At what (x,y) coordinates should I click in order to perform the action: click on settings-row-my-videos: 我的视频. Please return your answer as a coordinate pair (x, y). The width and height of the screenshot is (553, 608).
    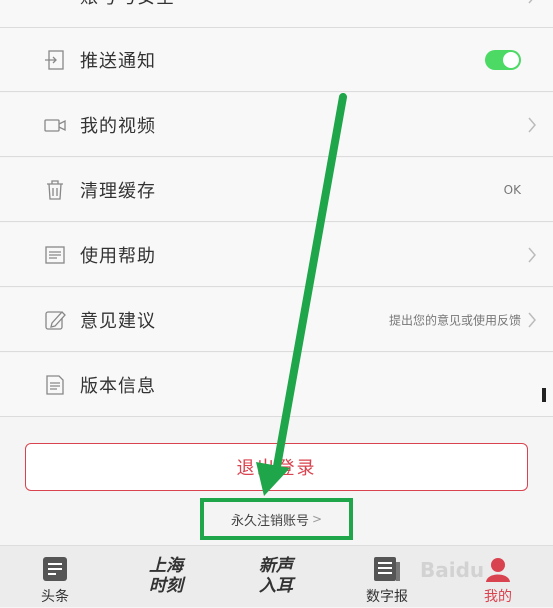
    Looking at the image, I should click on (276, 125).